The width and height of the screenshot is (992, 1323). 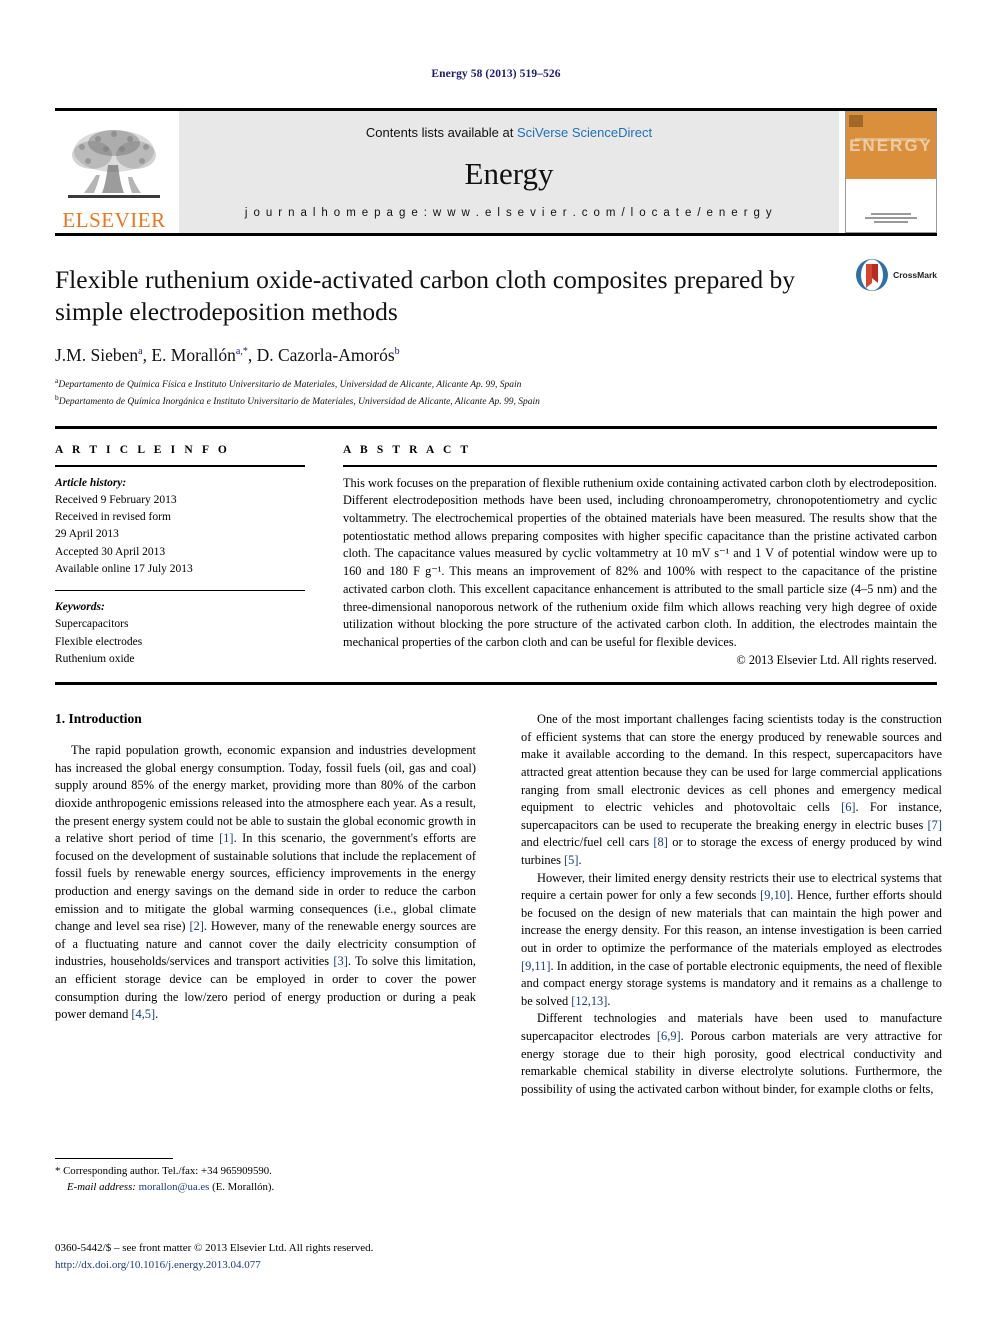 What do you see at coordinates (114, 1158) in the screenshot?
I see `footnote-divider` at bounding box center [114, 1158].